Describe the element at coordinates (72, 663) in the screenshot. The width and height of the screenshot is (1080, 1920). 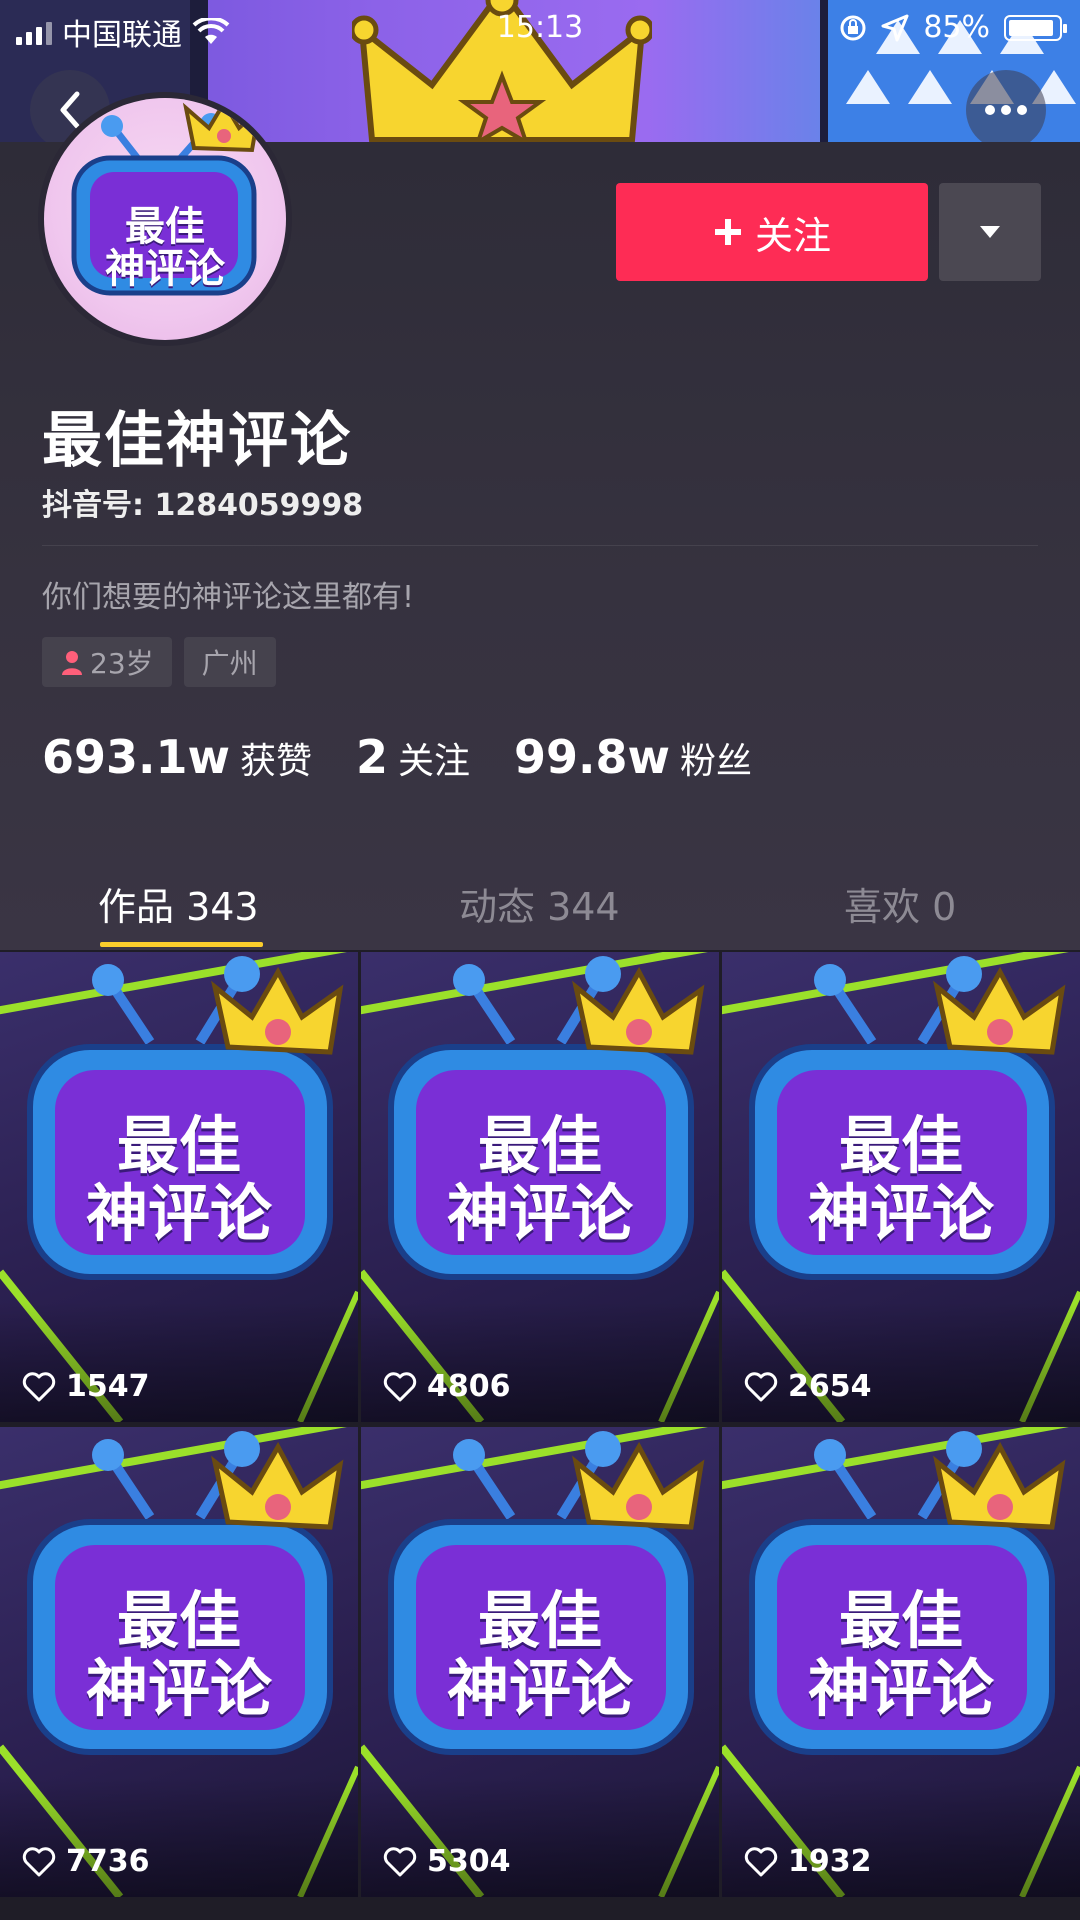
I see `female-icon` at that location.